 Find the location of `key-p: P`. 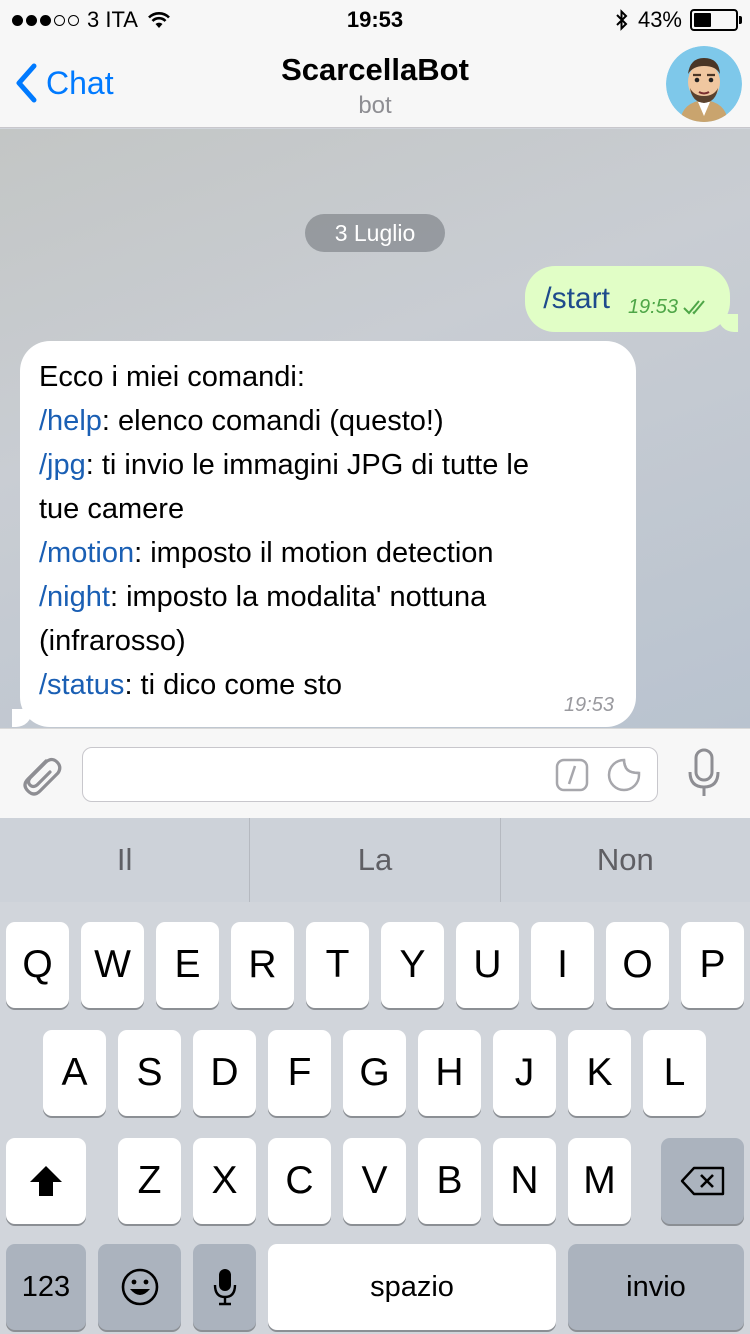

key-p: P is located at coordinates (712, 965).